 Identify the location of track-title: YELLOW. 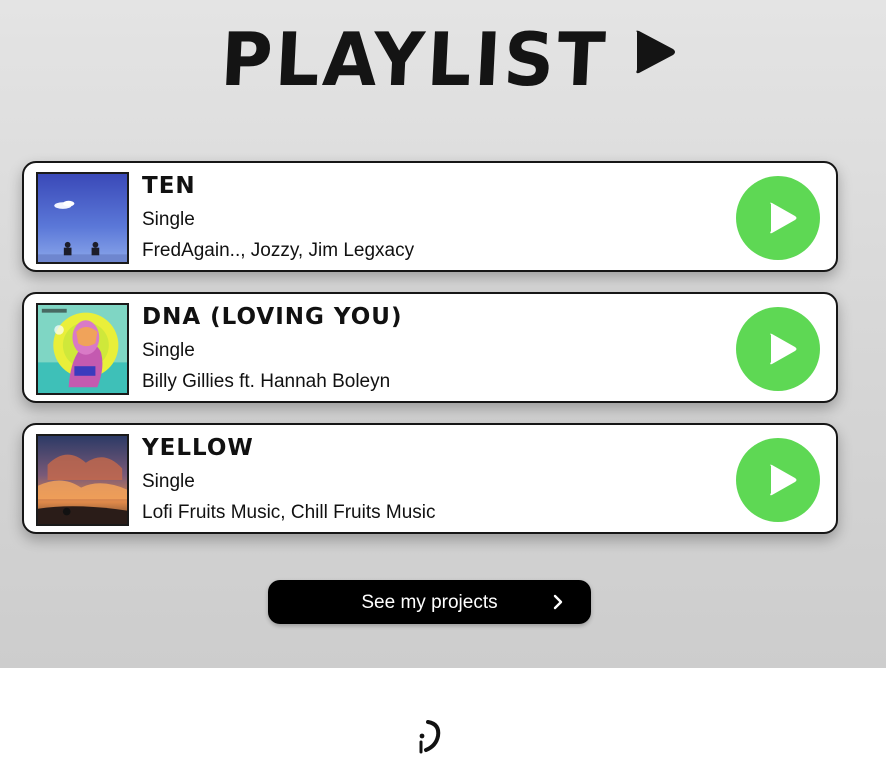
(198, 448).